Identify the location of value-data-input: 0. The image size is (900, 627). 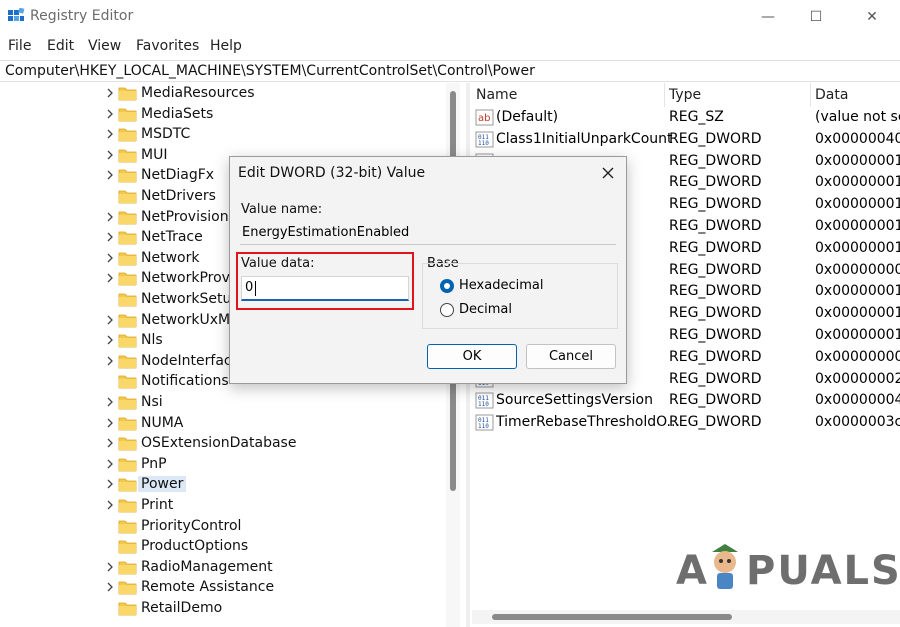
(325, 288).